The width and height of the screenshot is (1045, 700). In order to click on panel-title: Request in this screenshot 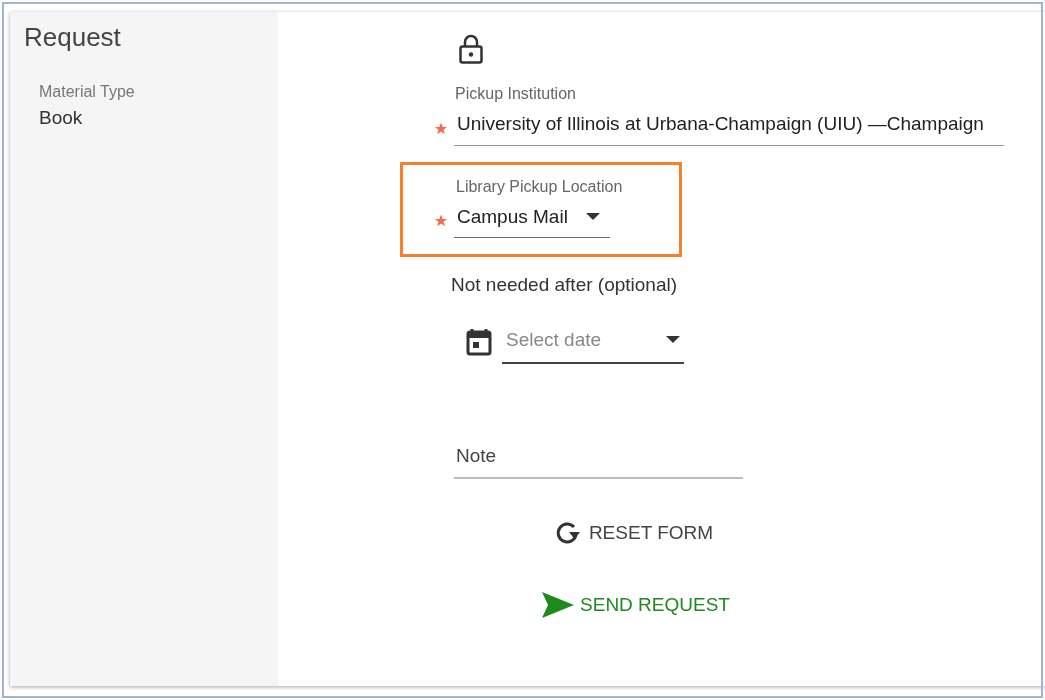, I will do `click(73, 37)`.